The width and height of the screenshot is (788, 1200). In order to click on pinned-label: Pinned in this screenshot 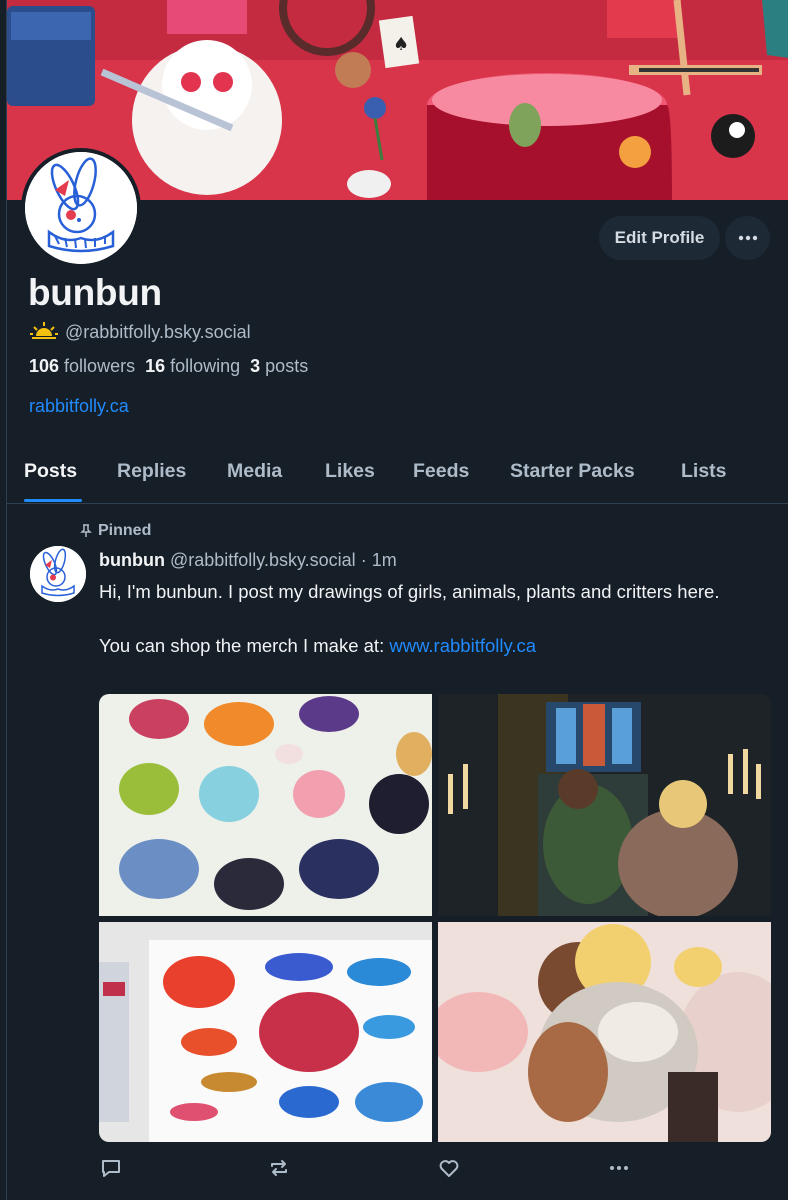, I will do `click(125, 530)`.